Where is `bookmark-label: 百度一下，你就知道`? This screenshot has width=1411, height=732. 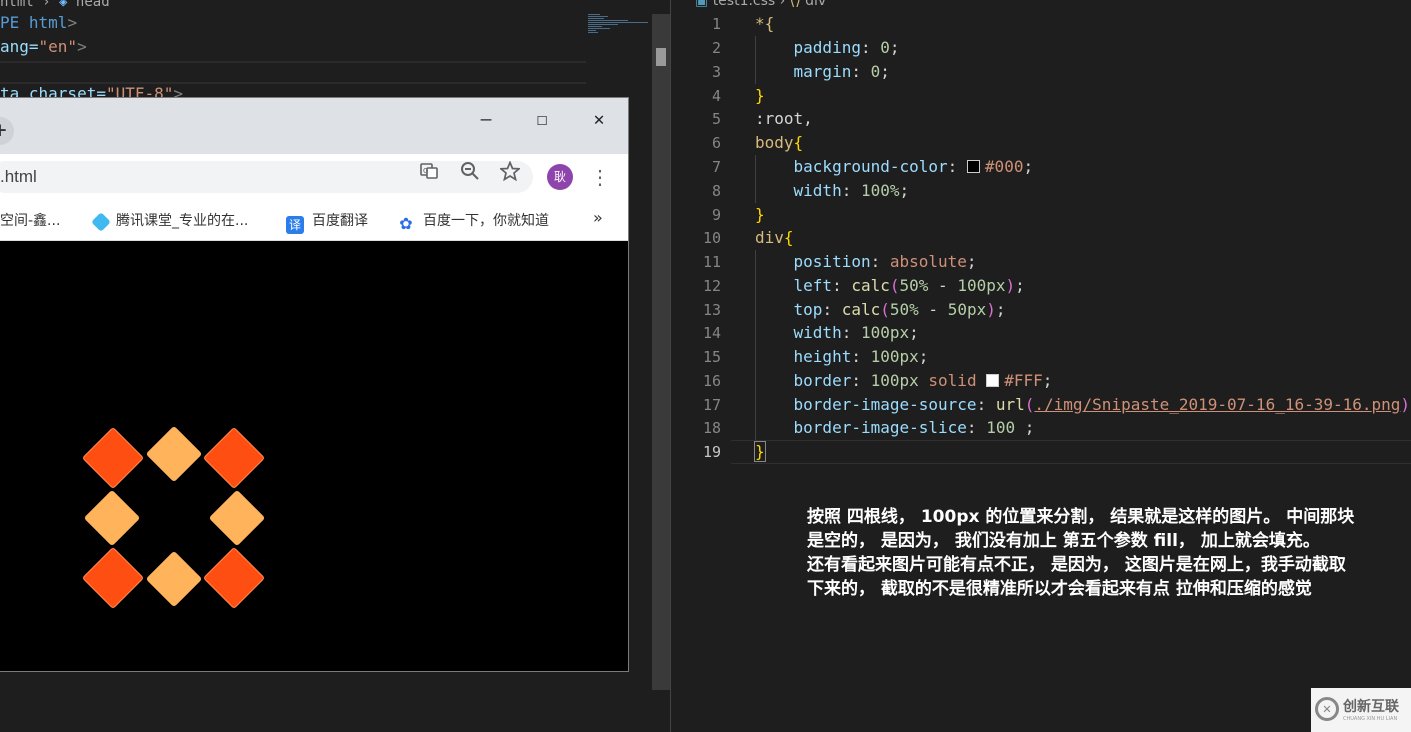
bookmark-label: 百度一下，你就知道 is located at coordinates (486, 221).